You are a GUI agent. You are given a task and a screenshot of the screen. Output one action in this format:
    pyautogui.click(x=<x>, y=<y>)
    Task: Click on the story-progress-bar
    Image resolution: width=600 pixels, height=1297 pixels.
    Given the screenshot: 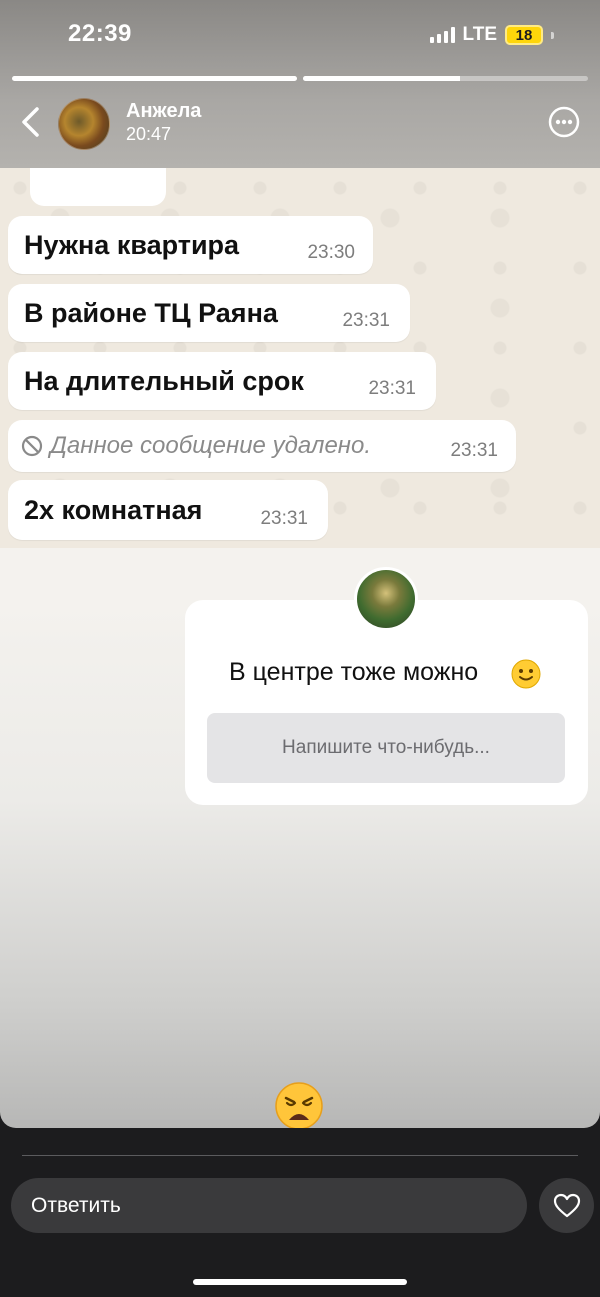 What is the action you would take?
    pyautogui.click(x=300, y=78)
    